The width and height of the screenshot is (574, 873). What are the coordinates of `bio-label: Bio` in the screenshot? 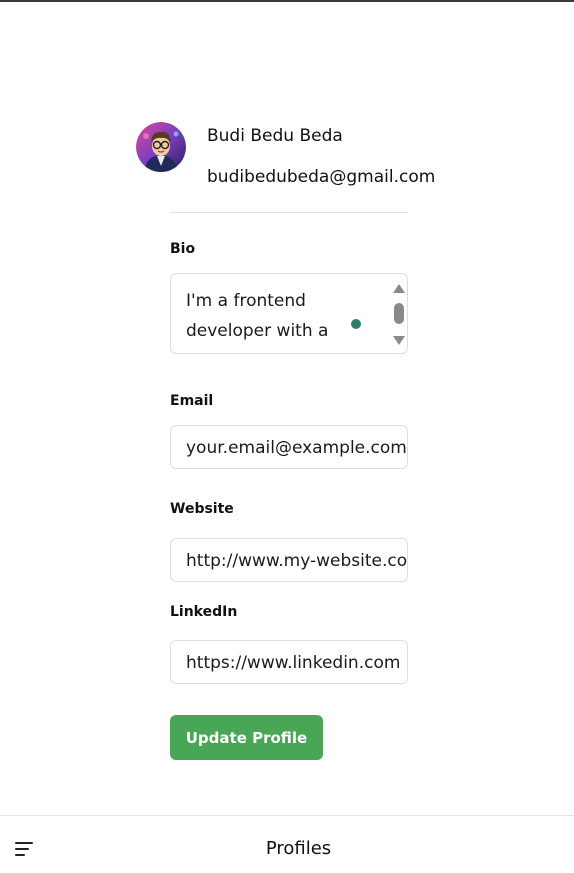 It's located at (183, 249).